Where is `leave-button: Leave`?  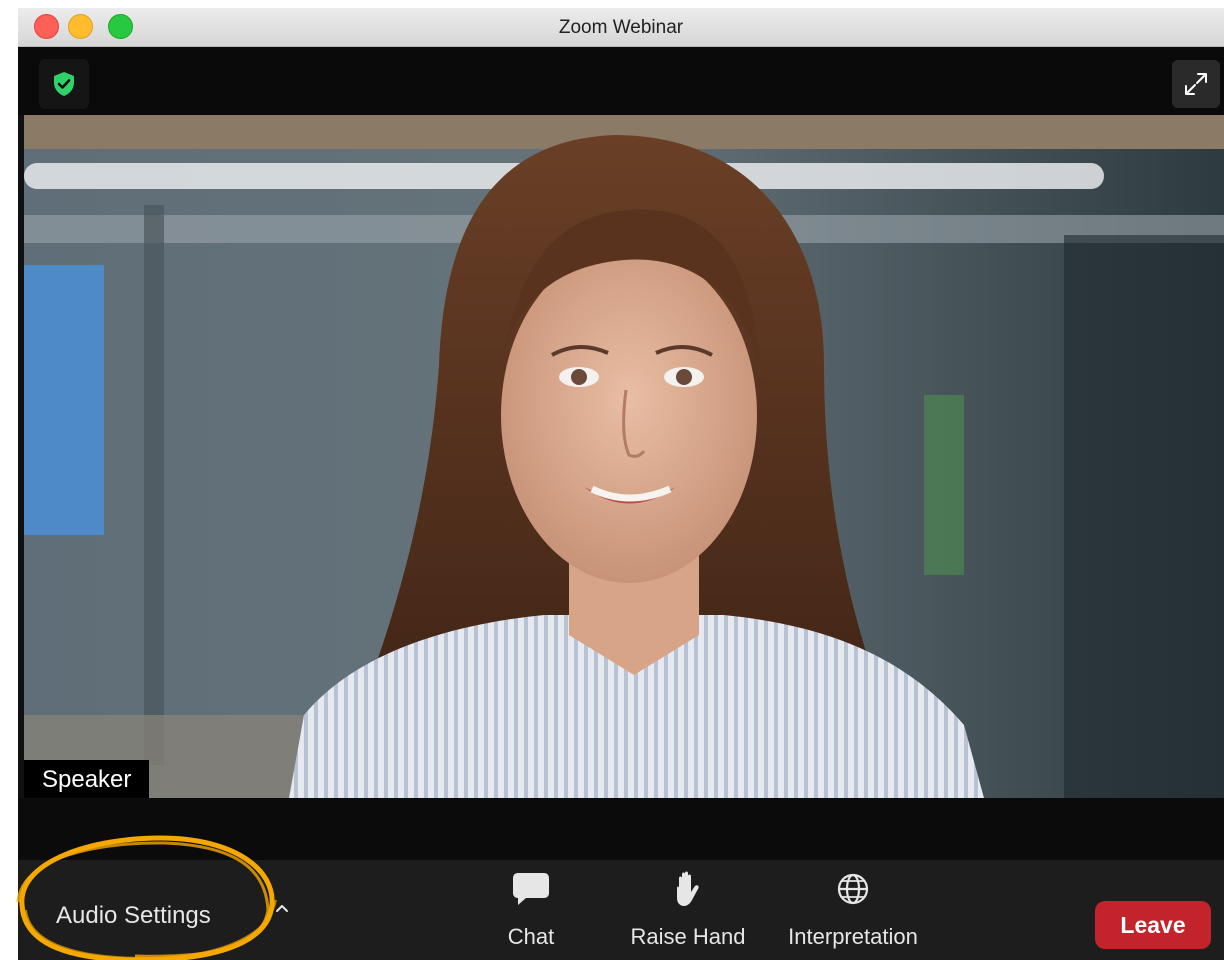 leave-button: Leave is located at coordinates (1153, 925).